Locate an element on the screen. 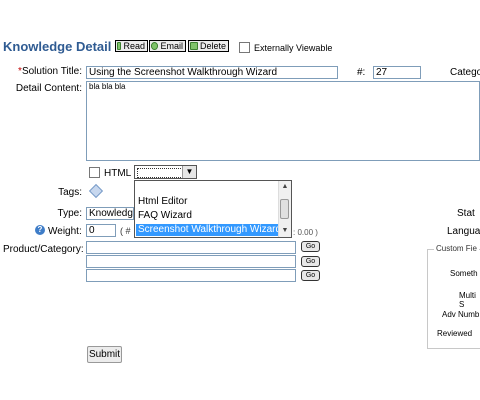 The image size is (480, 400). product-category-label: Product/Category: is located at coordinates (43, 249).